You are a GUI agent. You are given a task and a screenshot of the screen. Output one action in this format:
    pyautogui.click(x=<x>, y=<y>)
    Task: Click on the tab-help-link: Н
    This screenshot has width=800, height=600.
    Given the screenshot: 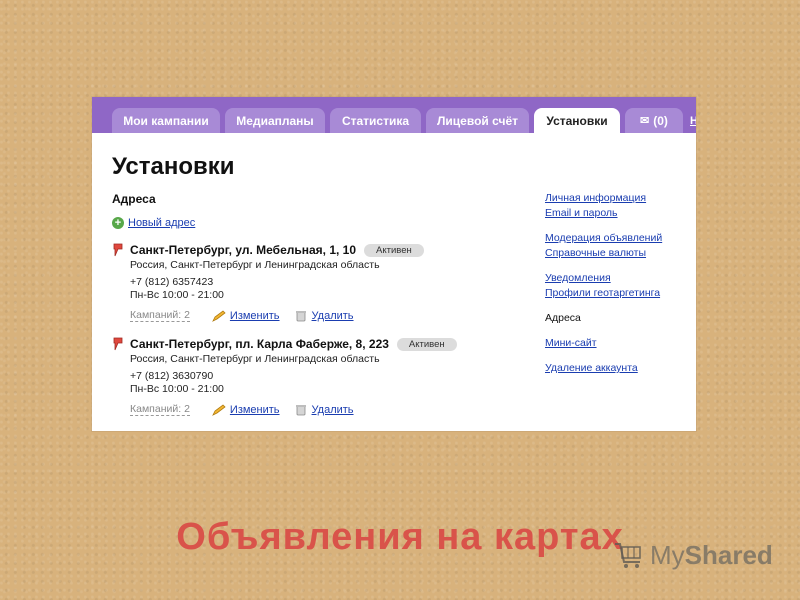 What is the action you would take?
    pyautogui.click(x=693, y=121)
    